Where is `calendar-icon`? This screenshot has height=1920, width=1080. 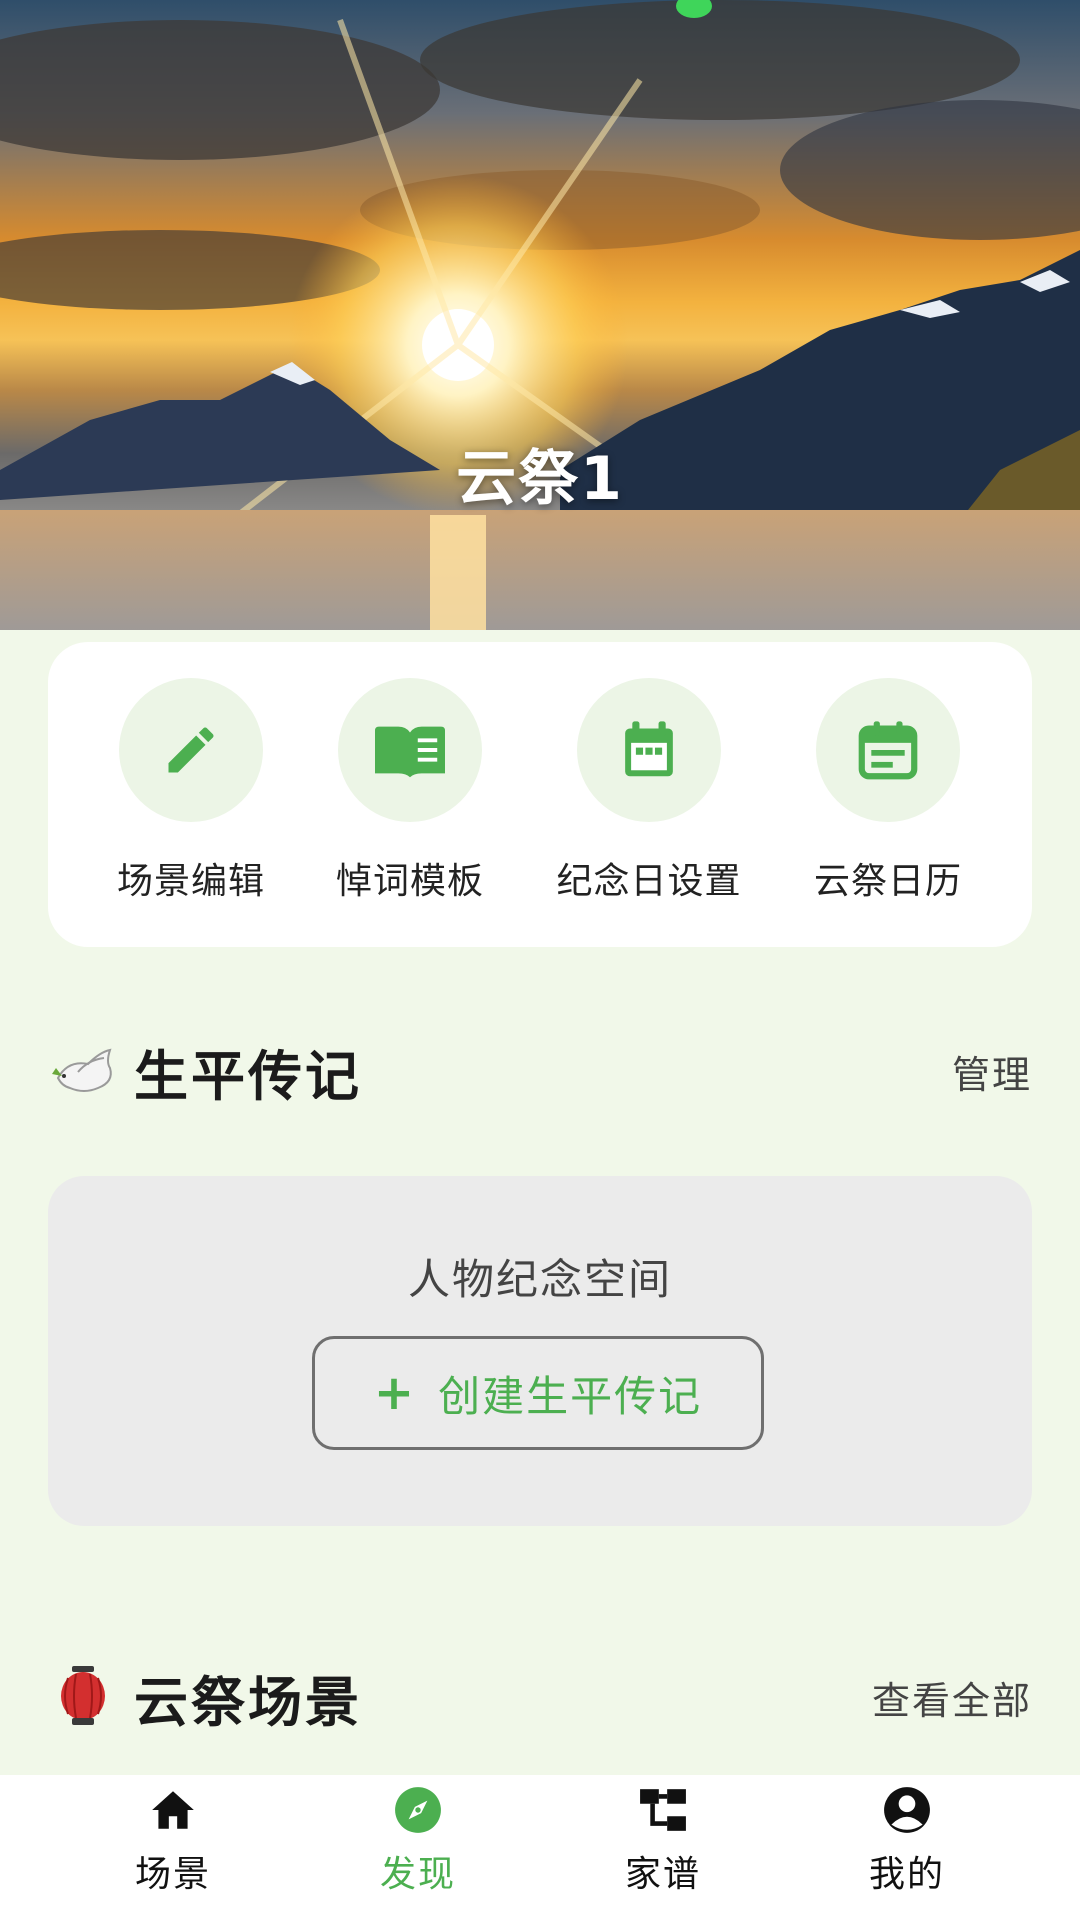 calendar-icon is located at coordinates (649, 749).